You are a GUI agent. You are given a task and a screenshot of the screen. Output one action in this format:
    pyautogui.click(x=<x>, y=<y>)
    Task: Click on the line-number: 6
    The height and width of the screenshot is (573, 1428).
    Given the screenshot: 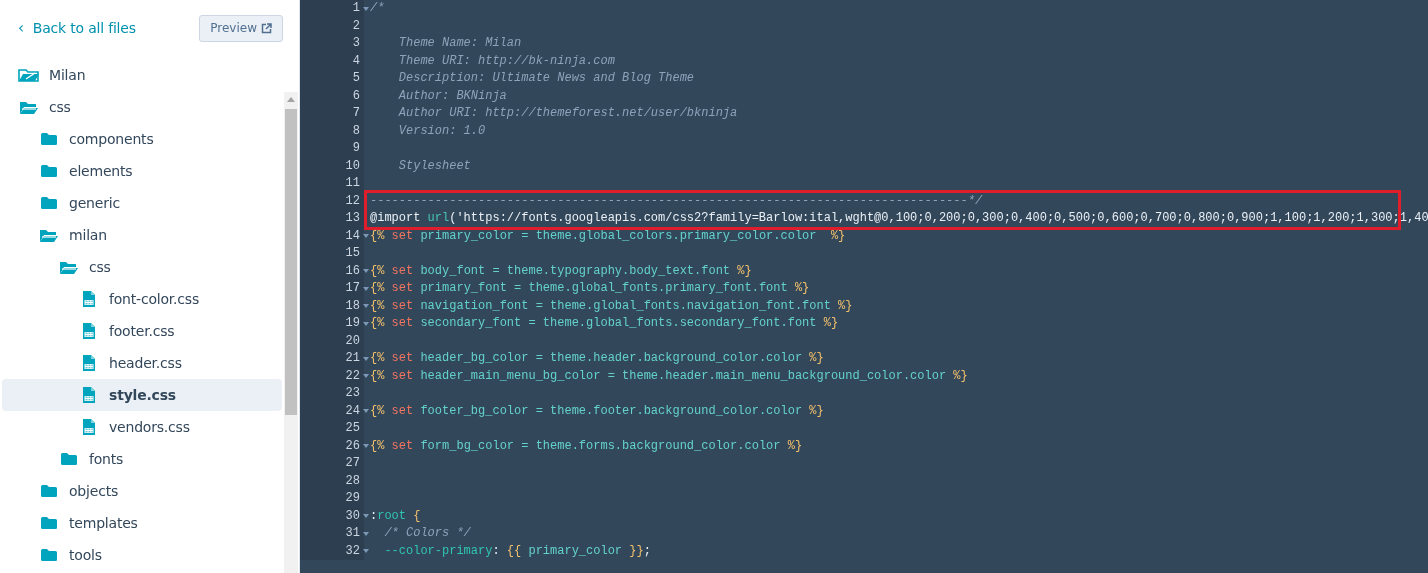 What is the action you would take?
    pyautogui.click(x=356, y=96)
    